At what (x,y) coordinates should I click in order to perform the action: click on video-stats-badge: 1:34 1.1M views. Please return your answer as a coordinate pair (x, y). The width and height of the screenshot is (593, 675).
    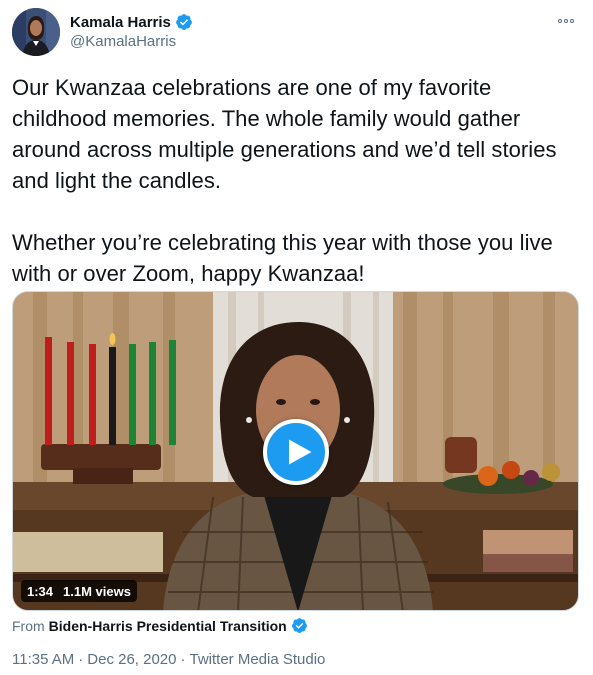
    Looking at the image, I should click on (79, 591).